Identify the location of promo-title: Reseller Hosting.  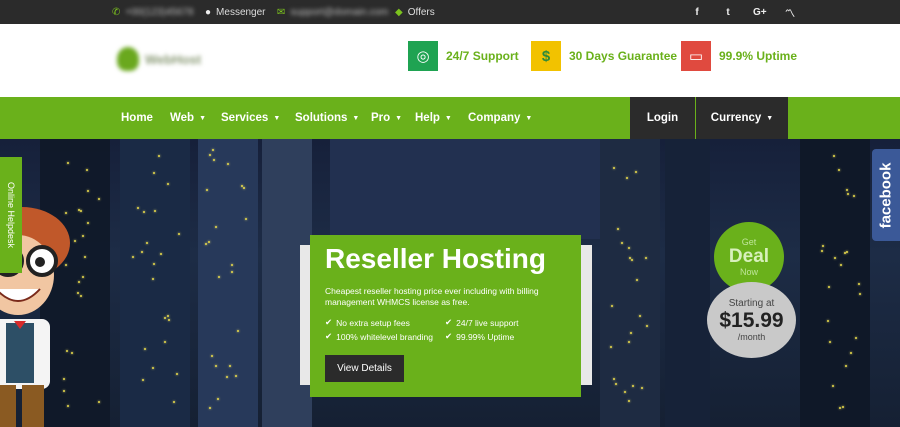
(435, 258).